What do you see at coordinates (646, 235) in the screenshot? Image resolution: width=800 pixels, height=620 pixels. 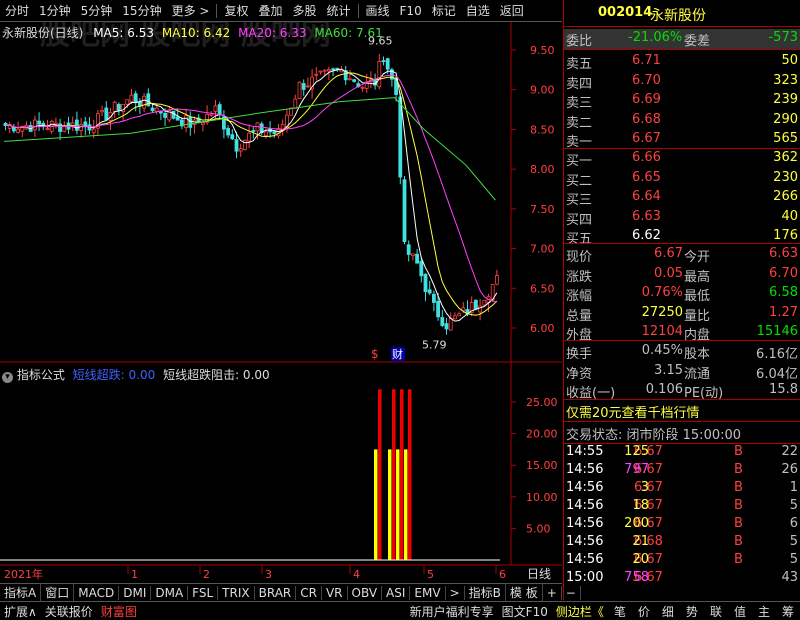 I see `quote-cell: 6.62` at bounding box center [646, 235].